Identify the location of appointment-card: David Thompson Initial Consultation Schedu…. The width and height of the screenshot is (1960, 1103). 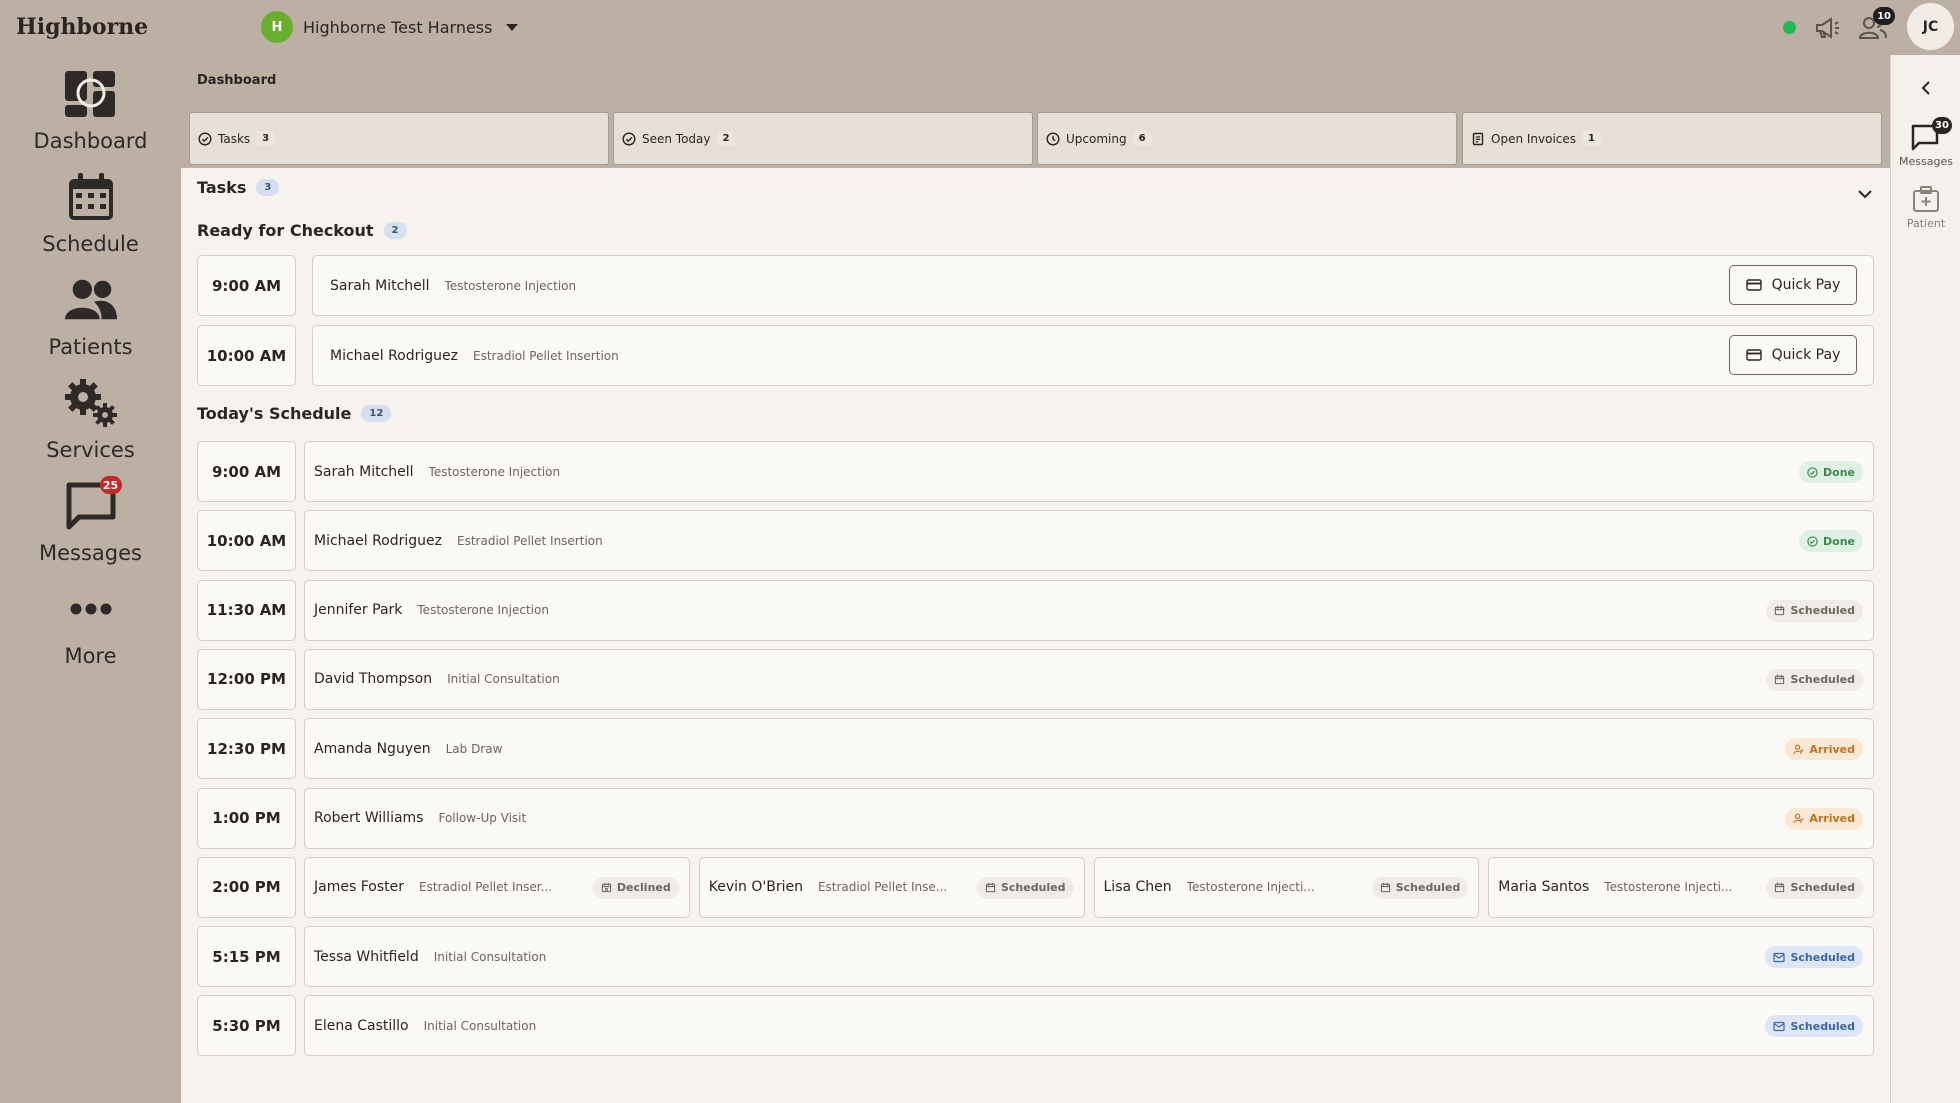
(1089, 679).